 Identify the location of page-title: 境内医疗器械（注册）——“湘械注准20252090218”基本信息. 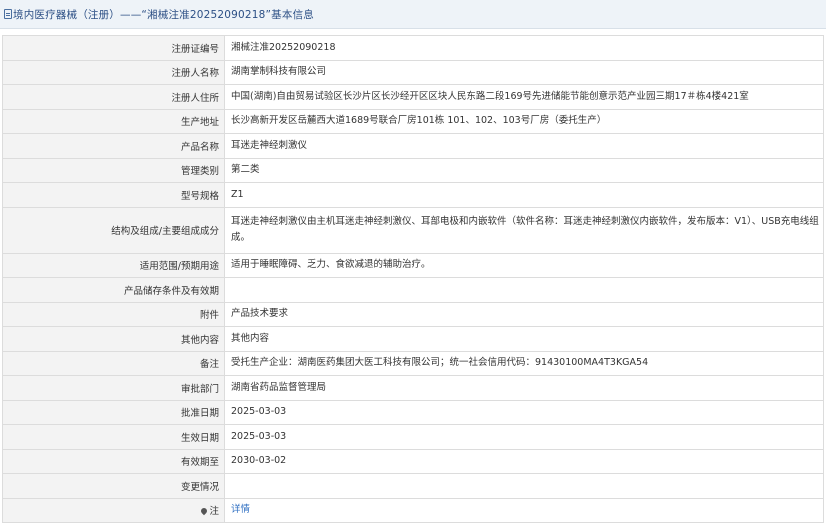
(163, 14).